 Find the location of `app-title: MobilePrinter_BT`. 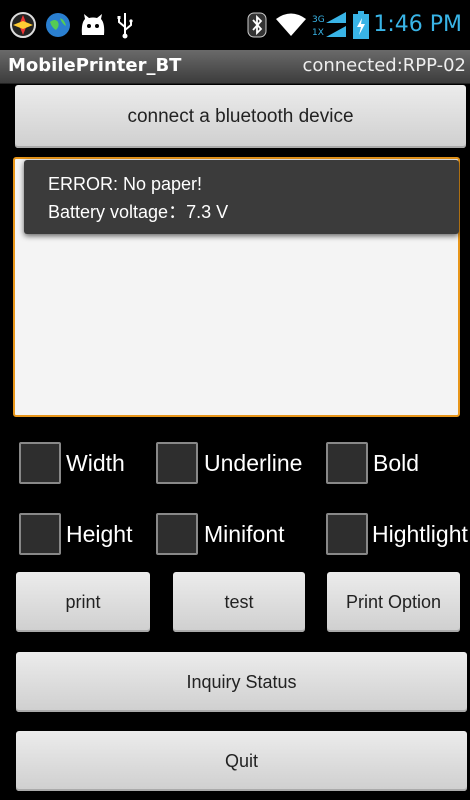

app-title: MobilePrinter_BT is located at coordinates (95, 65).